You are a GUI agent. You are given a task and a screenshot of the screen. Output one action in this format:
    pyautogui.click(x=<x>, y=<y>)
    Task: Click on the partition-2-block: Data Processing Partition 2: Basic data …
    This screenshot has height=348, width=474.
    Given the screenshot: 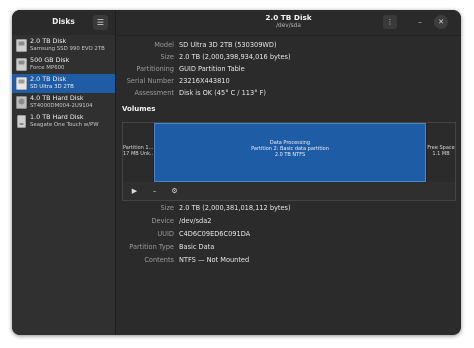 What is the action you would take?
    pyautogui.click(x=290, y=152)
    